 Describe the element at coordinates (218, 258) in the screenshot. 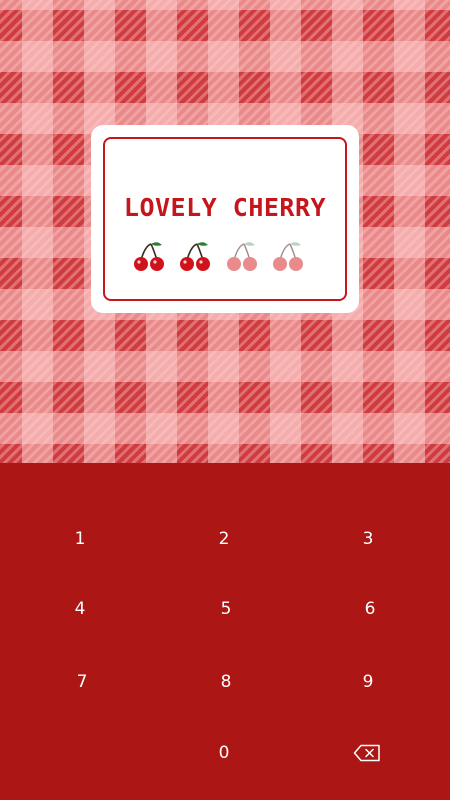

I see `pin-indicators` at that location.